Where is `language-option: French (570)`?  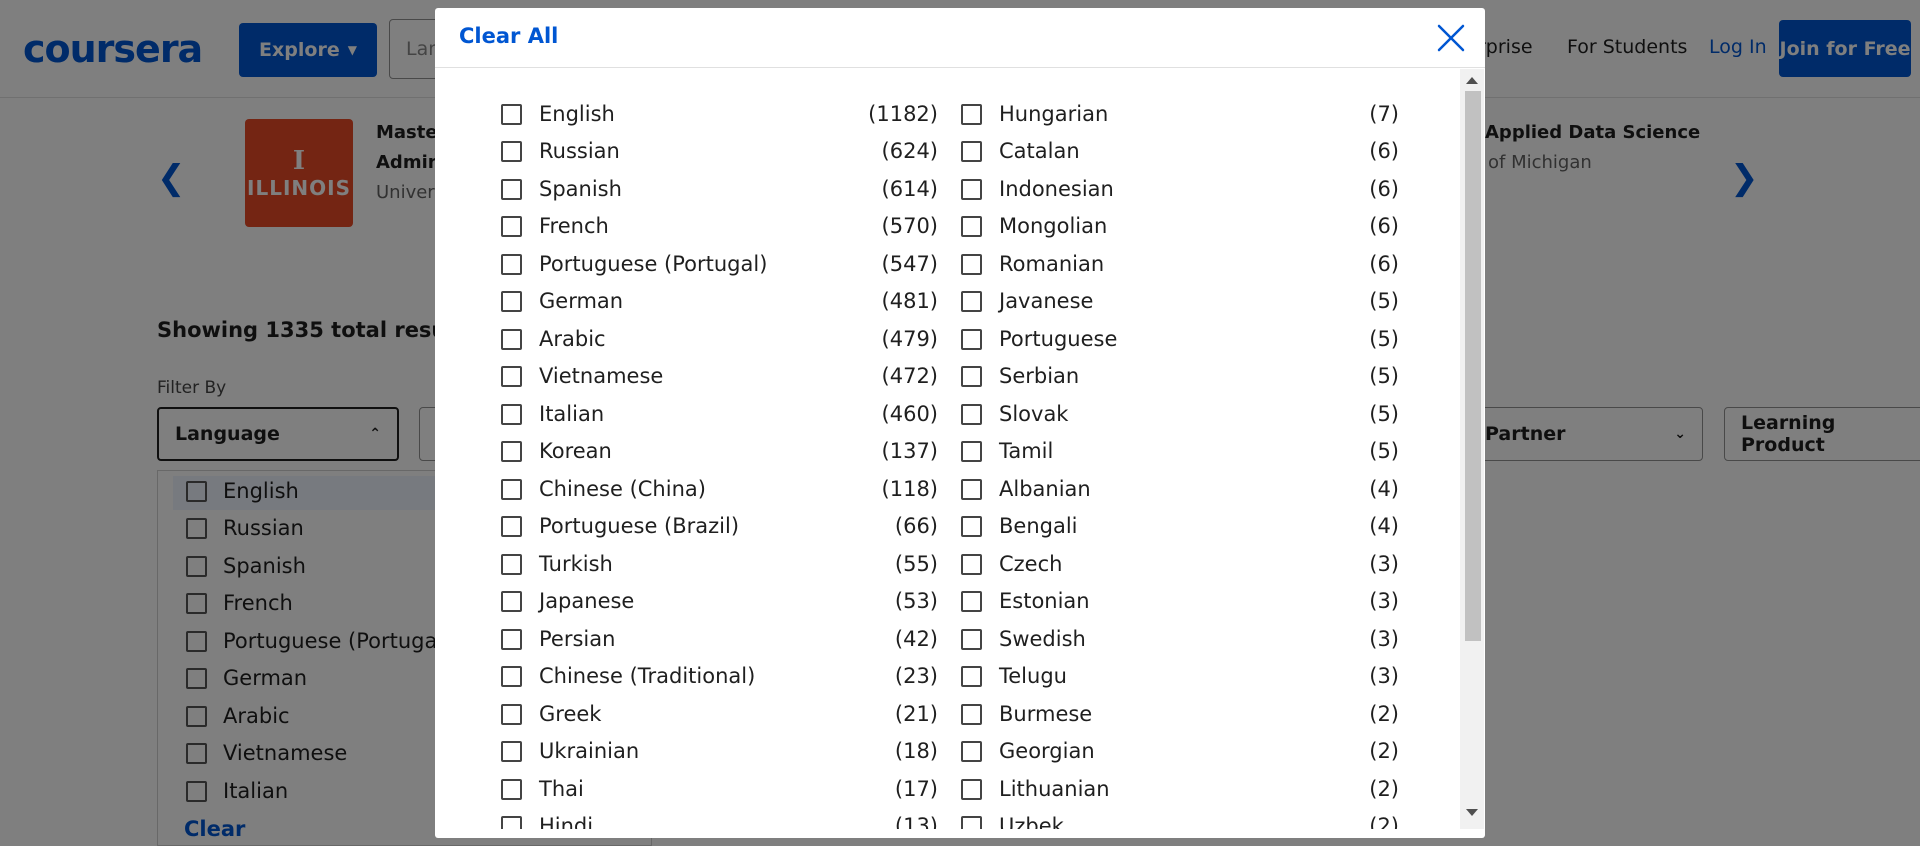 language-option: French (570) is located at coordinates (719, 226).